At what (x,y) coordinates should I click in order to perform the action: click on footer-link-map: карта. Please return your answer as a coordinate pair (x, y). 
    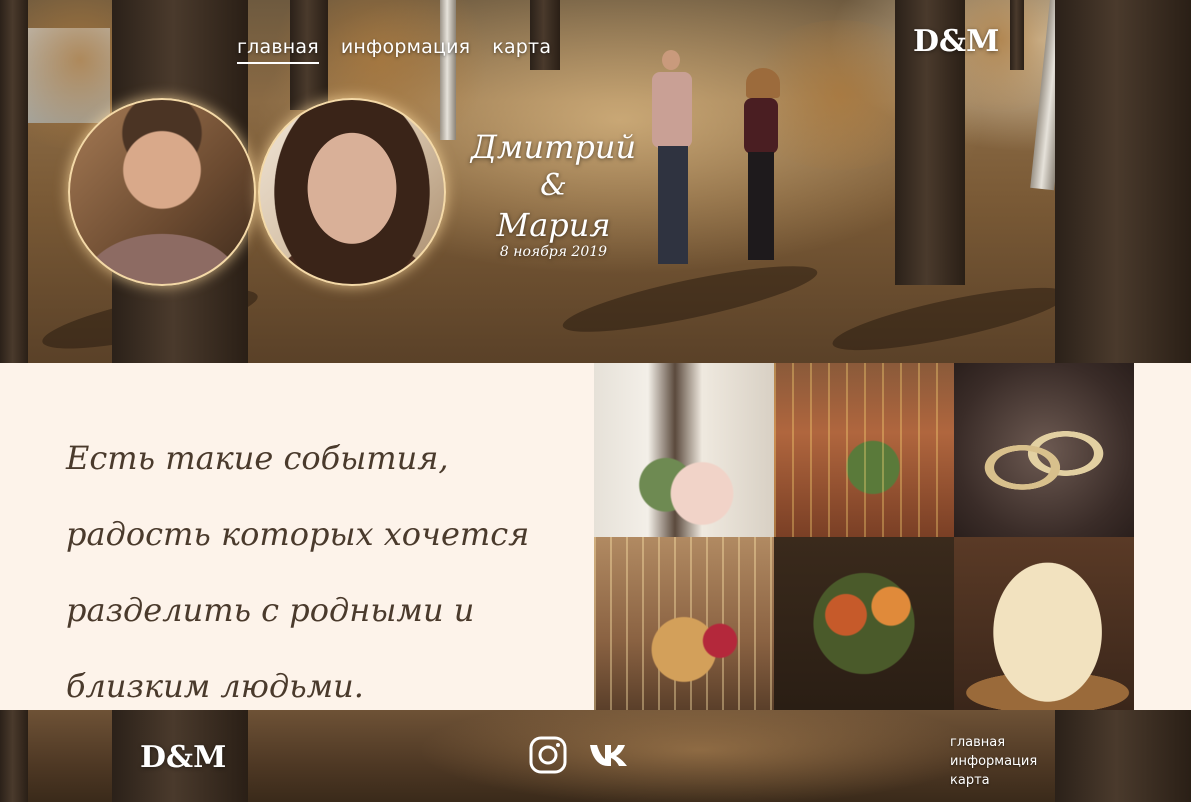
    Looking at the image, I should click on (993, 780).